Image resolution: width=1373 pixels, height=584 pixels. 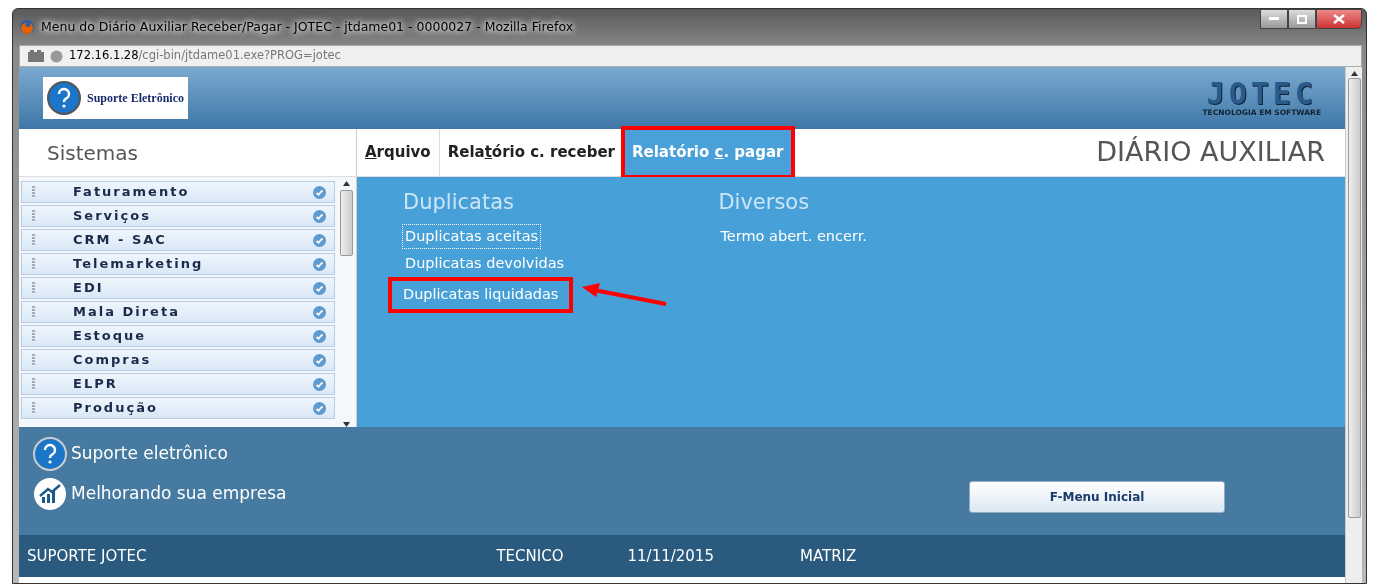 What do you see at coordinates (149, 454) in the screenshot?
I see `footer-link: Suporte eletrônico` at bounding box center [149, 454].